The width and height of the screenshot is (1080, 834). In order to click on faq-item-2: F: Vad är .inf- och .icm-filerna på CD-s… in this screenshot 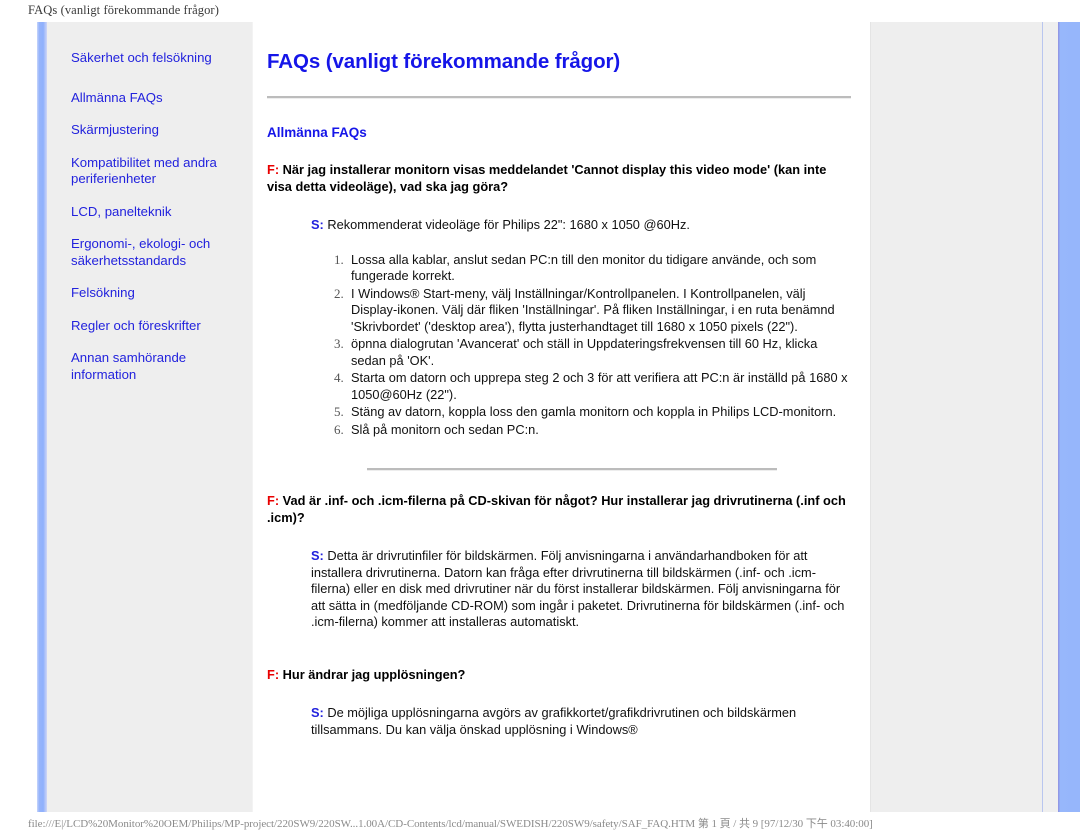, I will do `click(558, 562)`.